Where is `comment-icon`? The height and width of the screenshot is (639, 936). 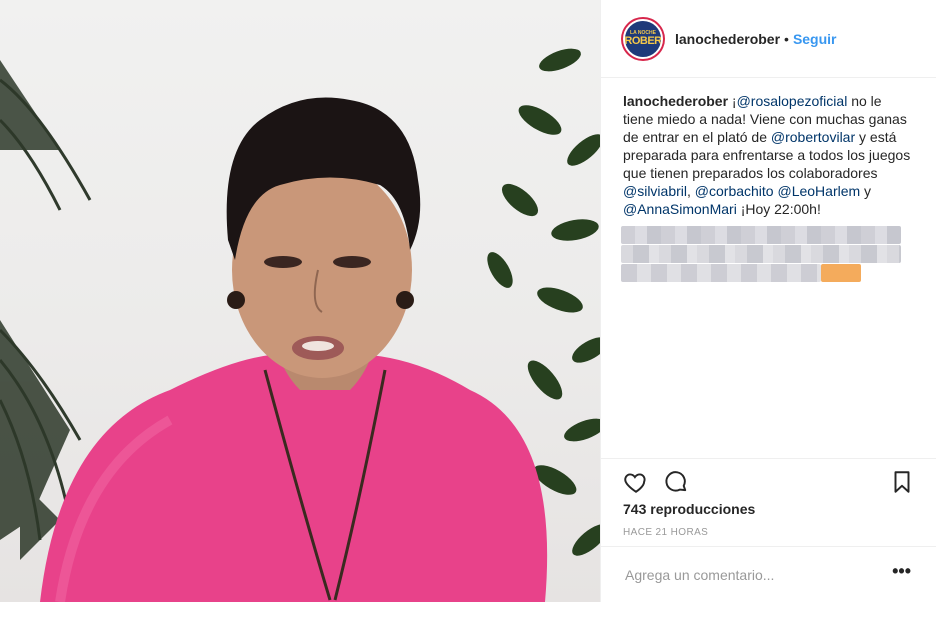
comment-icon is located at coordinates (676, 482).